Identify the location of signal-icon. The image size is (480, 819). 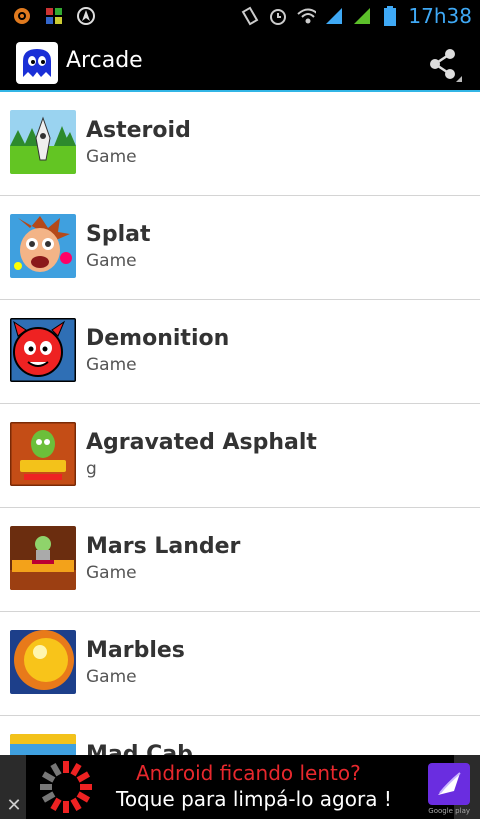
(334, 16).